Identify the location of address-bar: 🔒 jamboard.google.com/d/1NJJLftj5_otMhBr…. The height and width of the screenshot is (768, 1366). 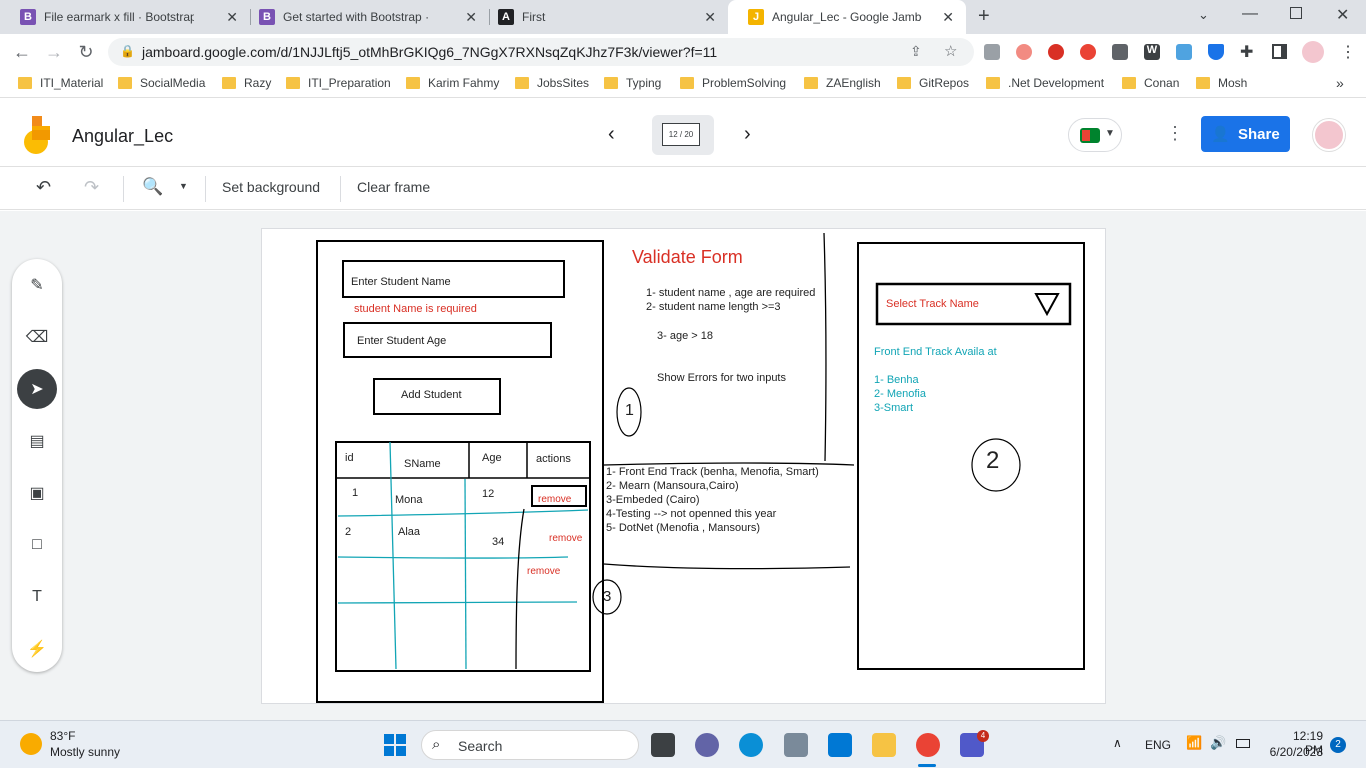
(541, 52).